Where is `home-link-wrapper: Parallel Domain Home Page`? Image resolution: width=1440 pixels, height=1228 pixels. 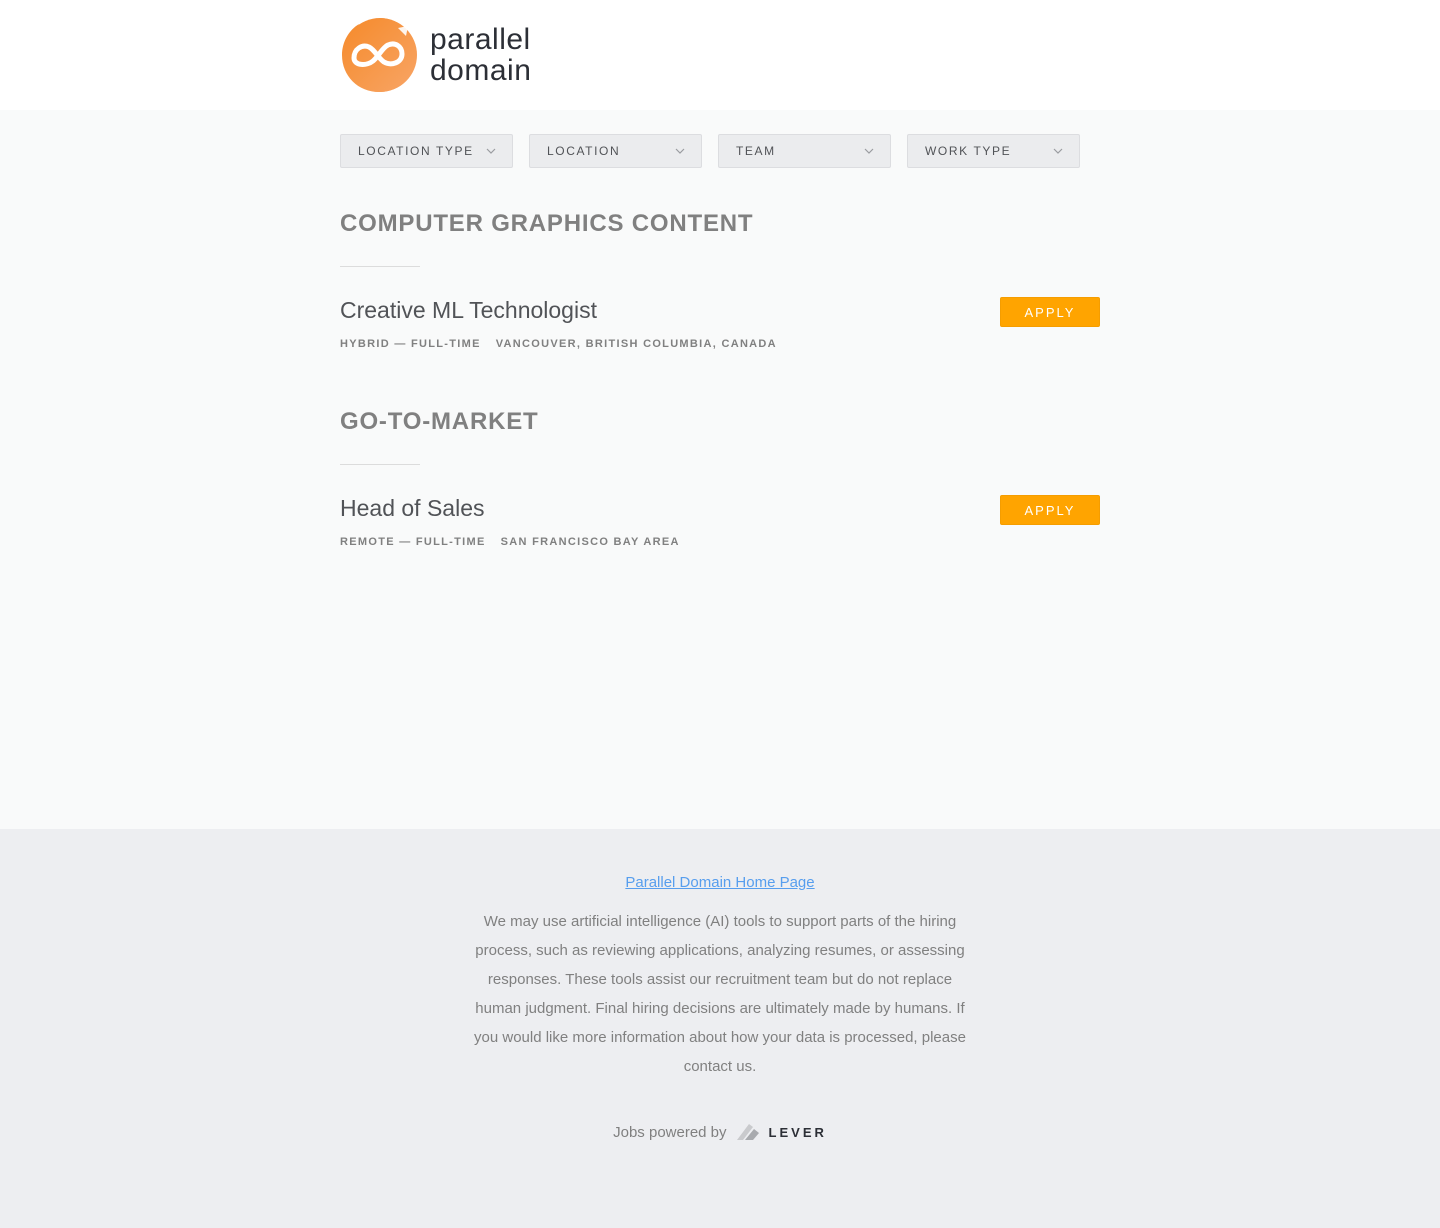 home-link-wrapper: Parallel Domain Home Page is located at coordinates (720, 883).